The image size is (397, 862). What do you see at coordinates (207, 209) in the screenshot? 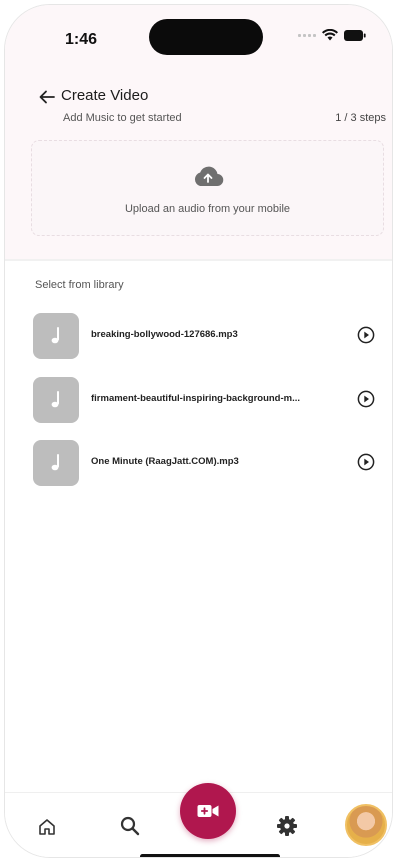
I see `upload-instruction: Upload an audio from your mobile` at bounding box center [207, 209].